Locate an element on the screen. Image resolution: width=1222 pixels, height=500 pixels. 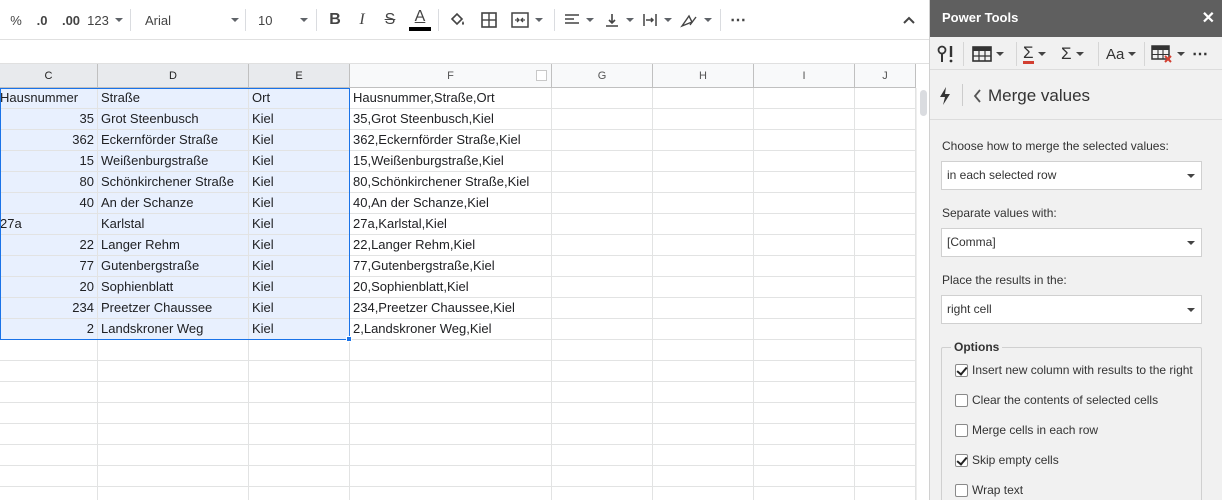
table-cell: 2 is located at coordinates (49, 329).